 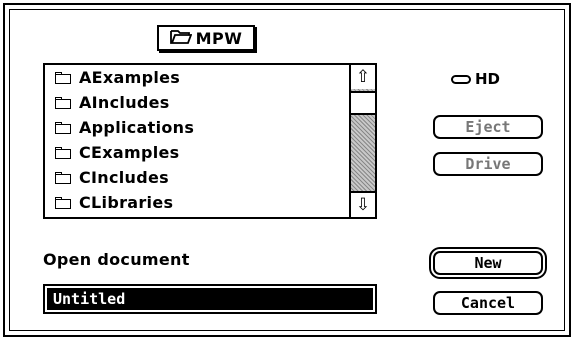 I want to click on prompt-label: Open document, so click(x=116, y=259).